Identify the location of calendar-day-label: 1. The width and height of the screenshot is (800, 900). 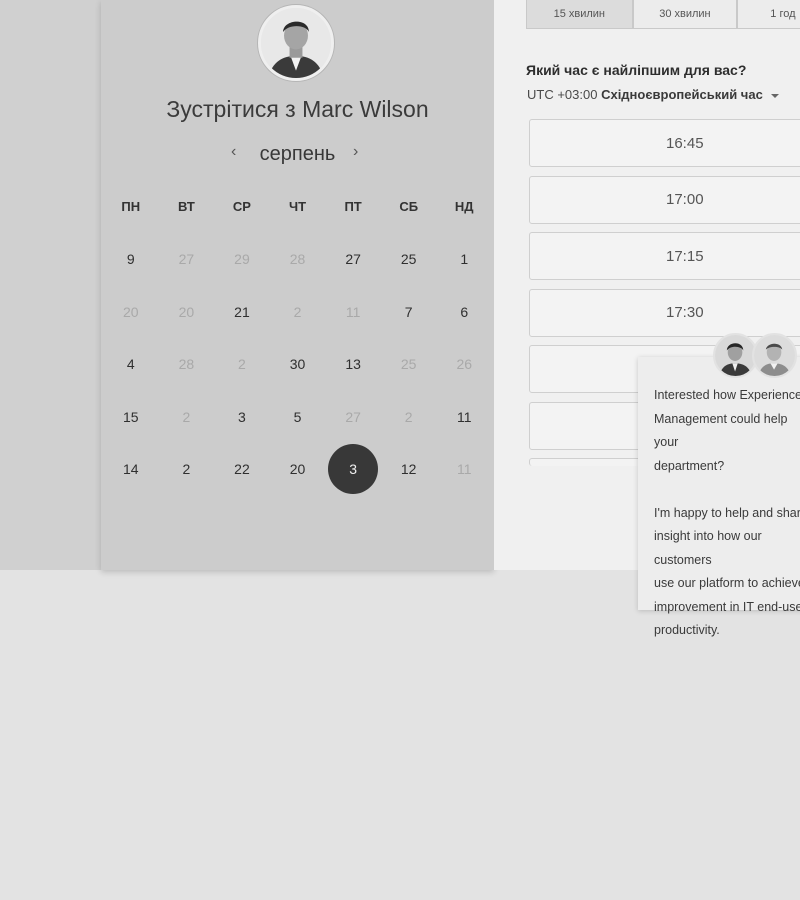
(464, 259).